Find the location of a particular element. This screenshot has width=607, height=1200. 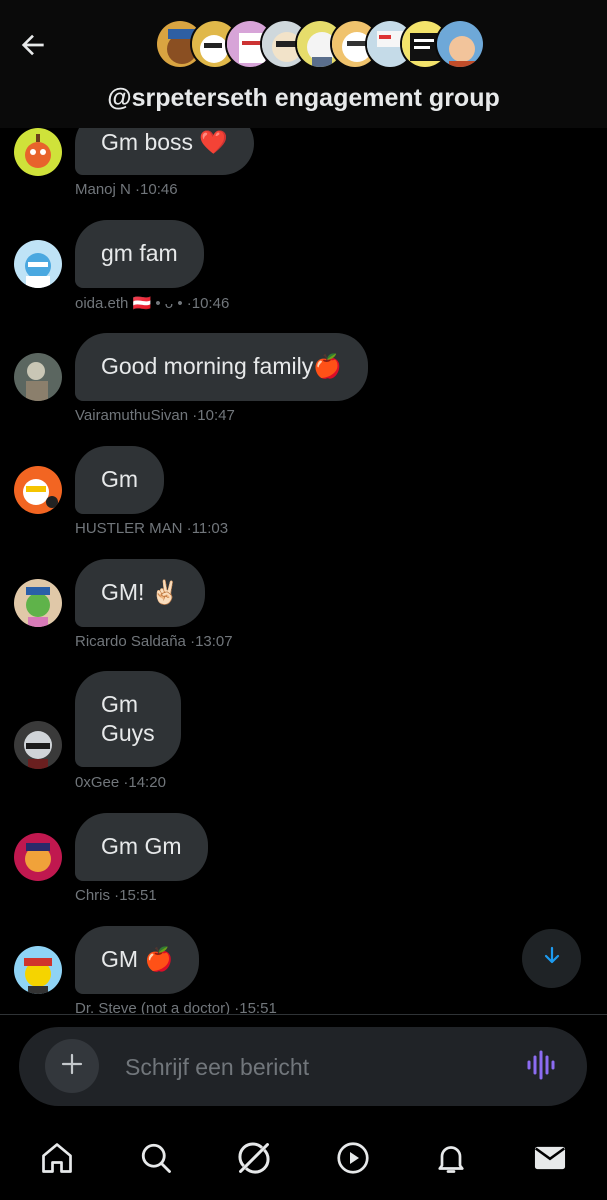

message-author: oida.eth 🇦🇹 • ᴗ • is located at coordinates (129, 303).